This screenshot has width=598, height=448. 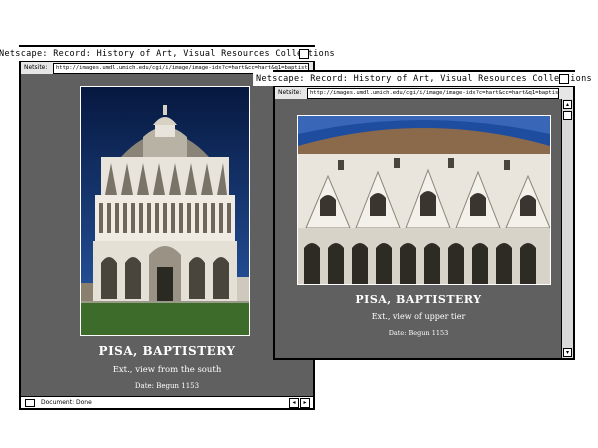 What do you see at coordinates (294, 403) in the screenshot?
I see `scroll-left-icon: ◂` at bounding box center [294, 403].